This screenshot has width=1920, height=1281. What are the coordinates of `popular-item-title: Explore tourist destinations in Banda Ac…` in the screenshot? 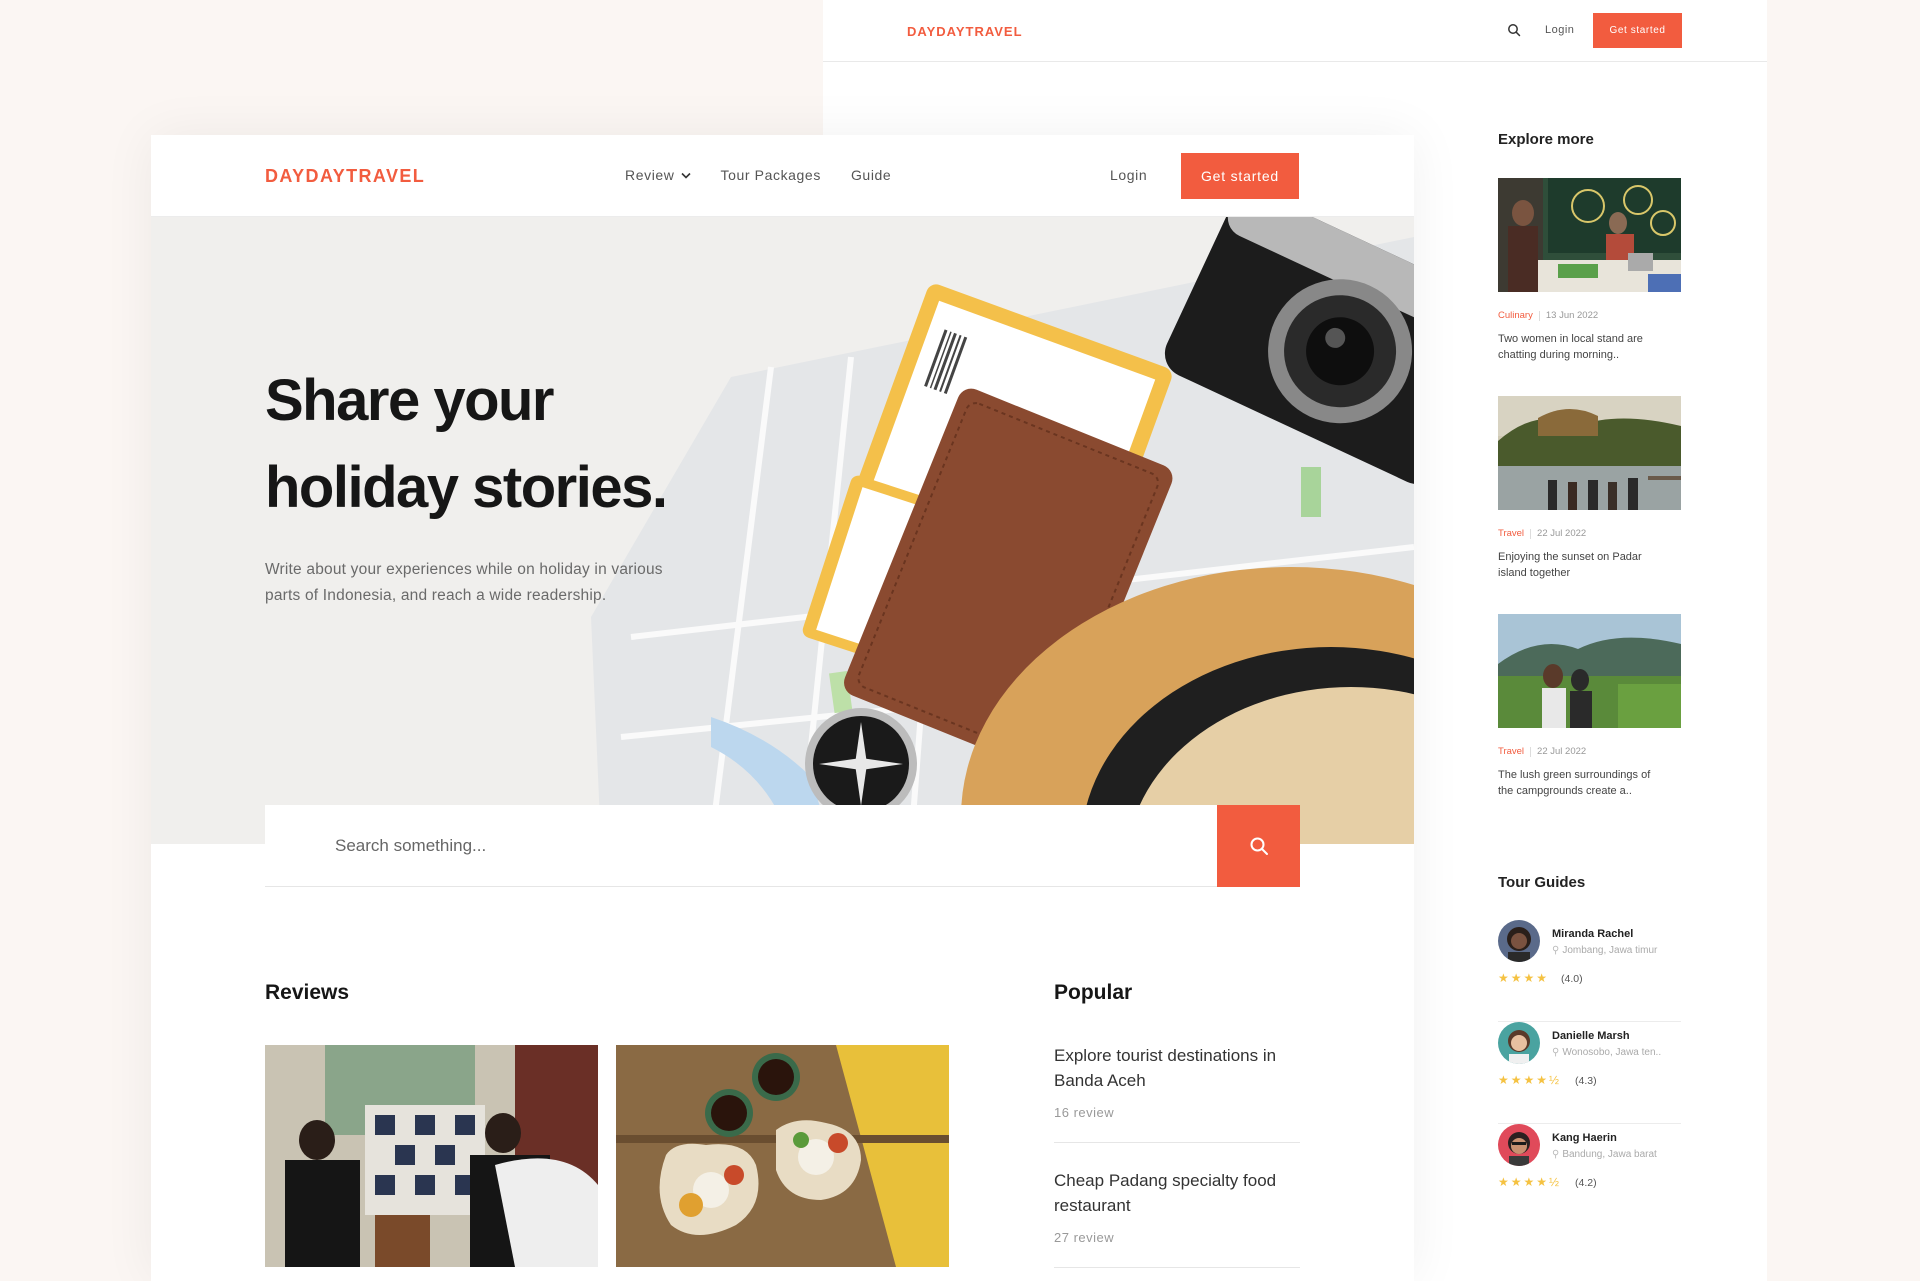 It's located at (1177, 1068).